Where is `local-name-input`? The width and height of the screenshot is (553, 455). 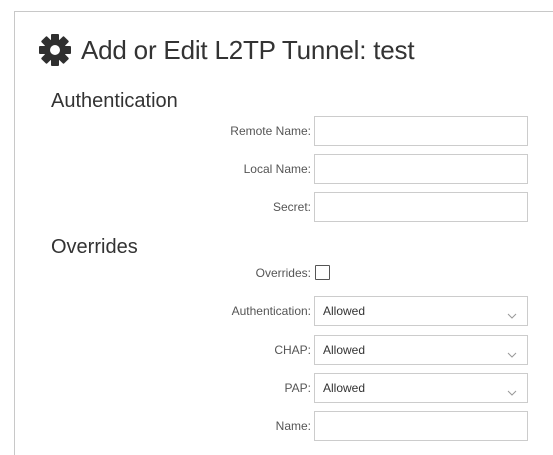
local-name-input is located at coordinates (421, 169).